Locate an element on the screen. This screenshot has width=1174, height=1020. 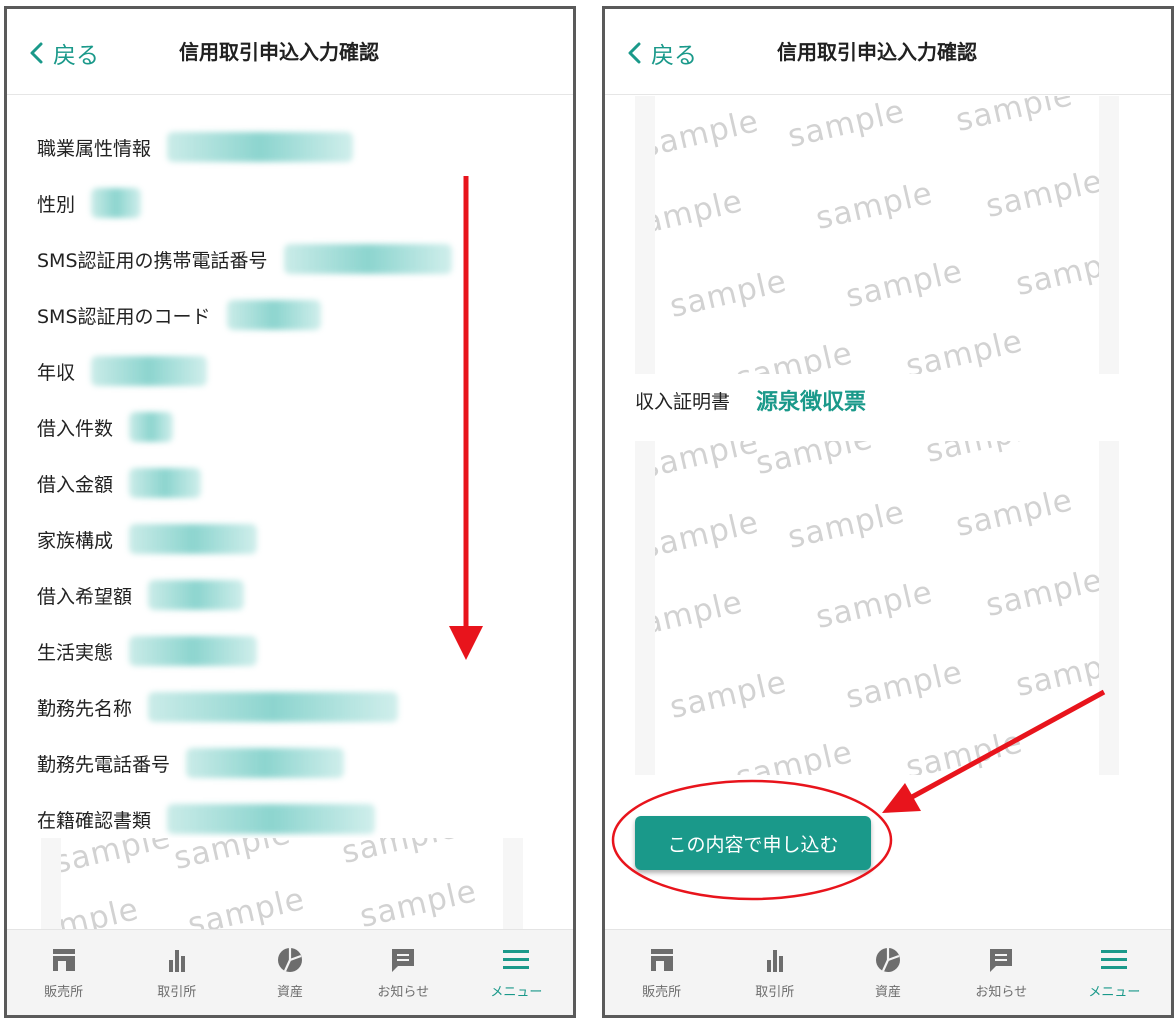
field-label: 借入希望額 is located at coordinates (85, 596).